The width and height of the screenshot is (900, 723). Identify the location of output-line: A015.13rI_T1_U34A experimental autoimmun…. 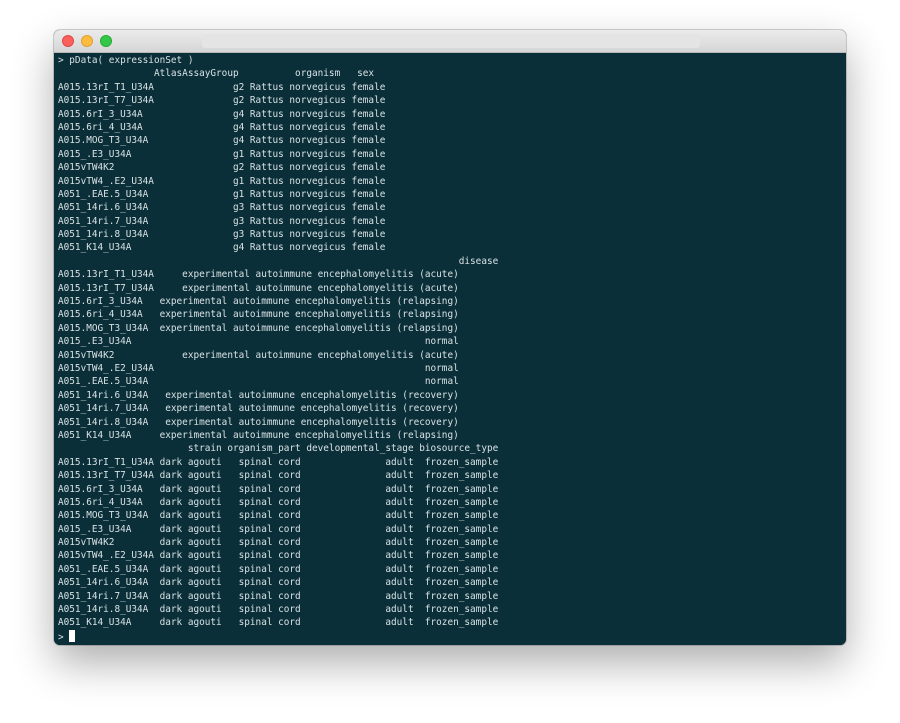
(258, 275).